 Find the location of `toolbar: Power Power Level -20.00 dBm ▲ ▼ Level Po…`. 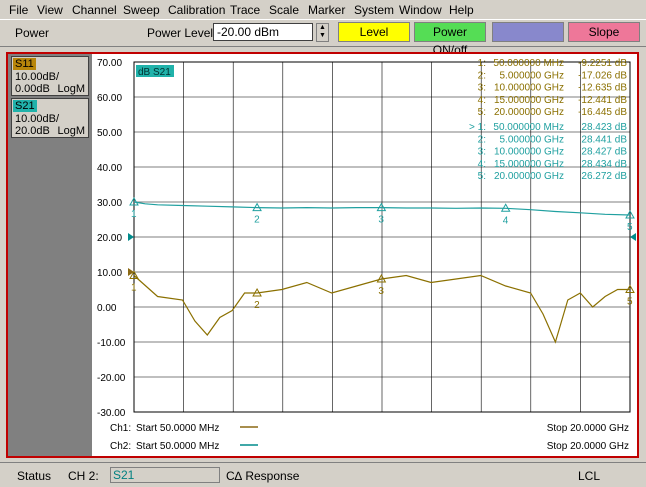

toolbar: Power Power Level -20.00 dBm ▲ ▼ Level Po… is located at coordinates (323, 38).